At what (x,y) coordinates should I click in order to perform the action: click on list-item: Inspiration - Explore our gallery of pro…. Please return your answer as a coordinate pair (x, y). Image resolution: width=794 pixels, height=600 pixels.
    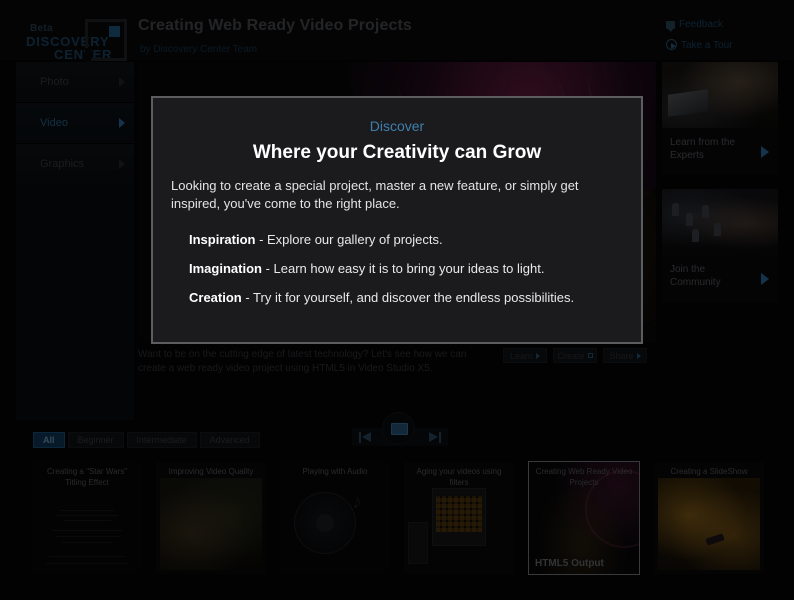
    Looking at the image, I should click on (415, 240).